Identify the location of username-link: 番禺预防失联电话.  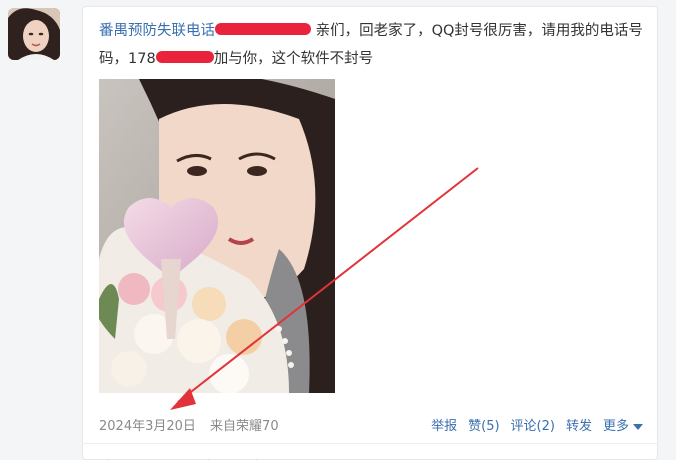
(157, 31).